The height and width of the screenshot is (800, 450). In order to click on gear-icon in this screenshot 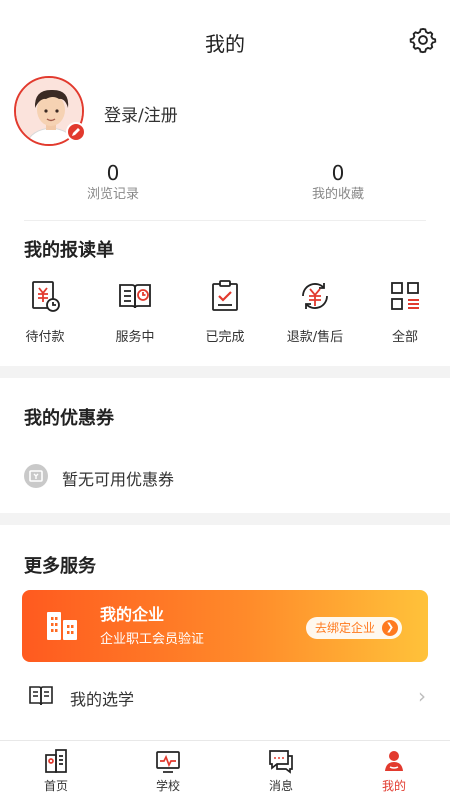, I will do `click(423, 40)`.